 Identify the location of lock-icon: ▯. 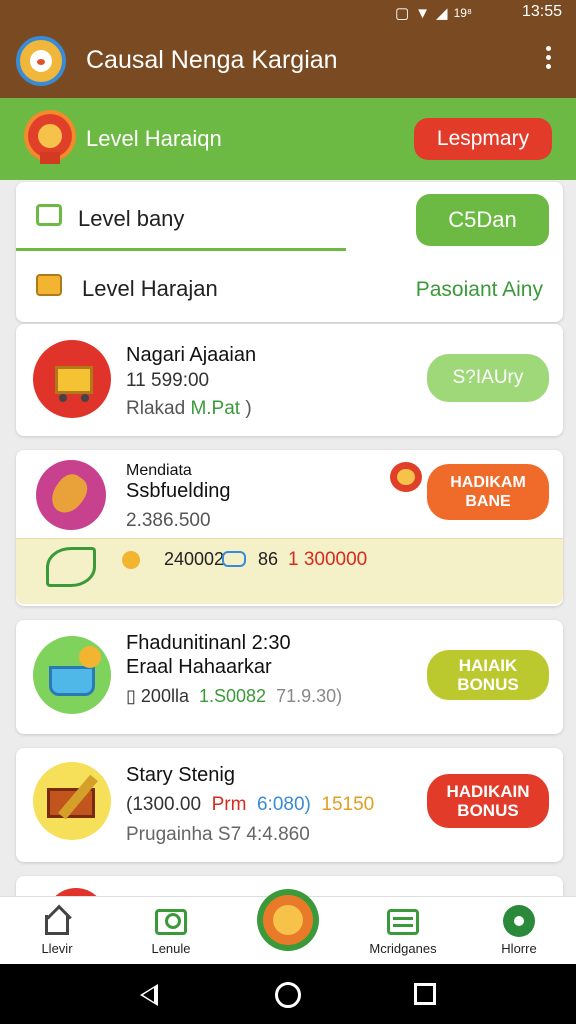
(131, 696).